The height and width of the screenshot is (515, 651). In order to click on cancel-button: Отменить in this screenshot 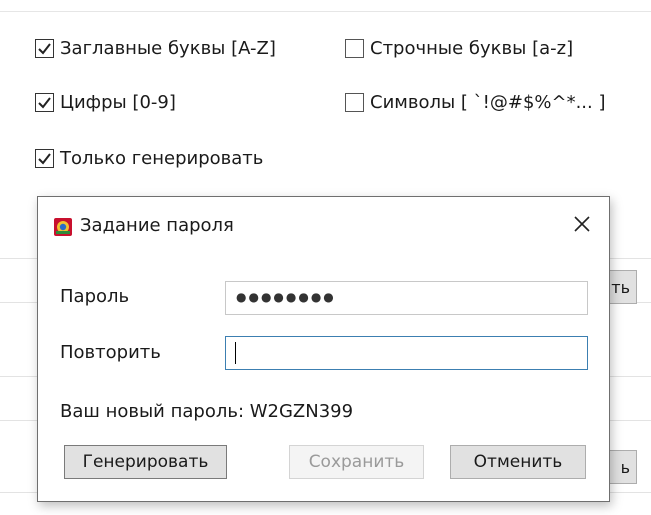, I will do `click(518, 462)`.